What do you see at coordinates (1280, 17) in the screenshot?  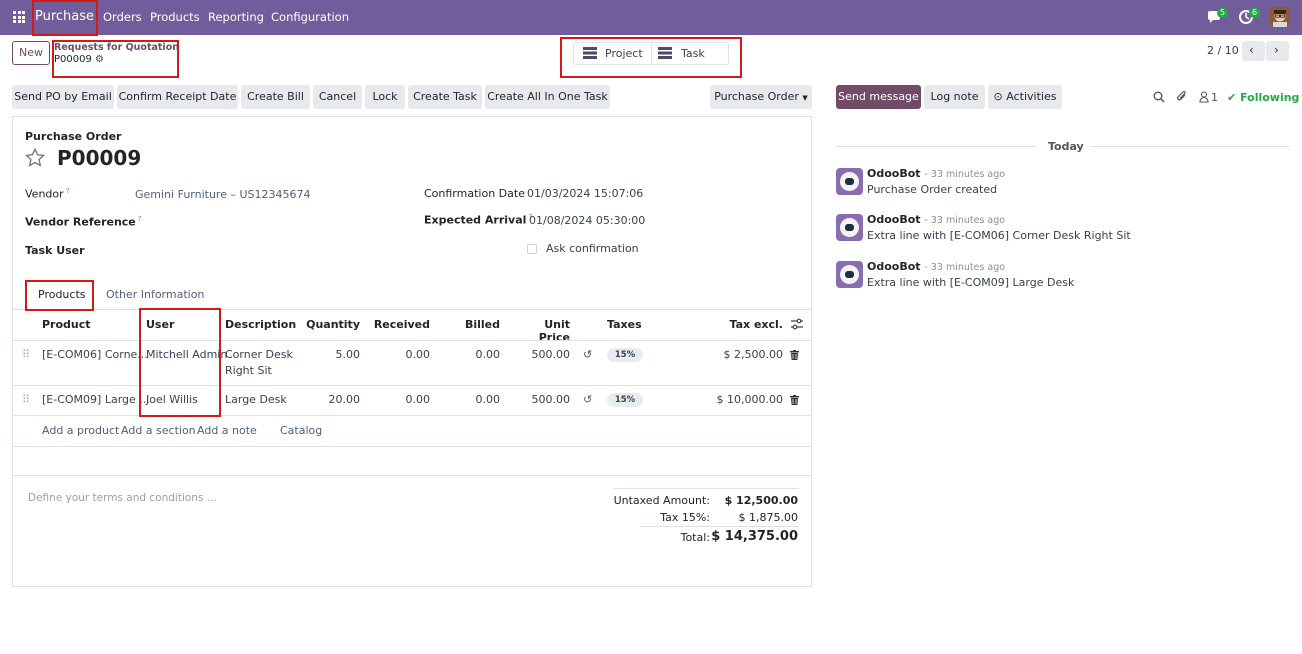 I see `user-avatar` at bounding box center [1280, 17].